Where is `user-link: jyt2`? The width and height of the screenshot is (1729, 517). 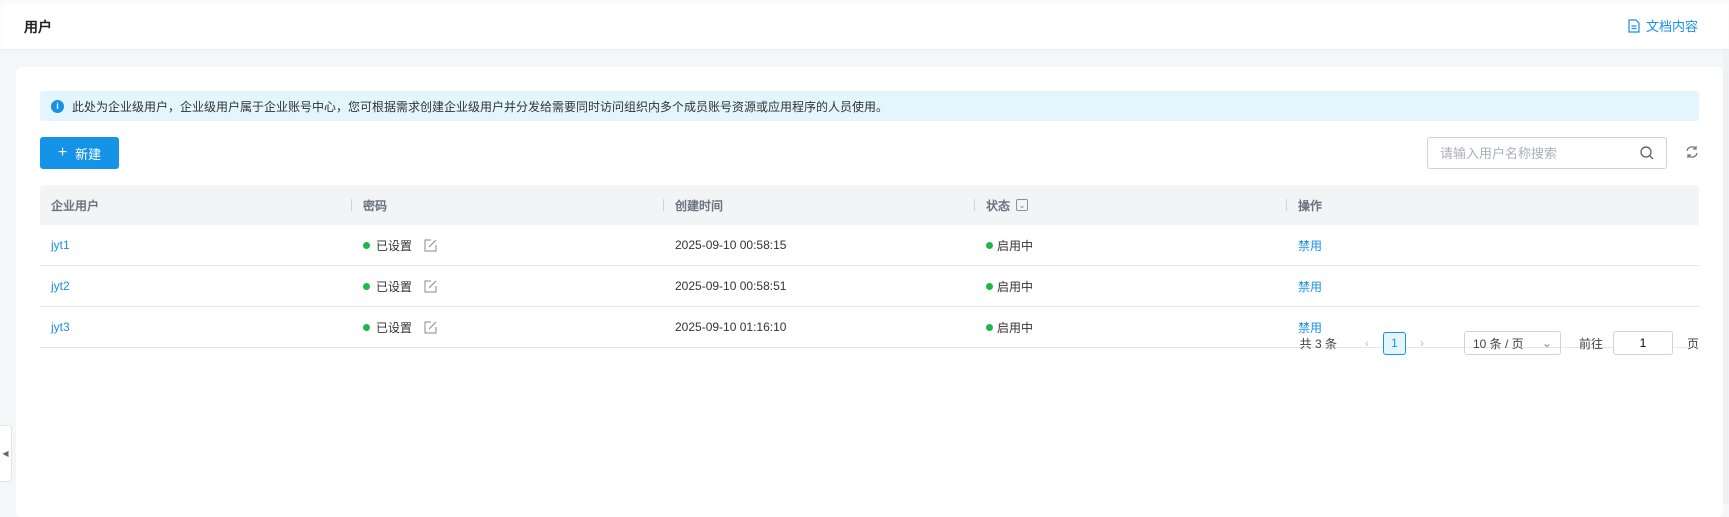
user-link: jyt2 is located at coordinates (60, 286).